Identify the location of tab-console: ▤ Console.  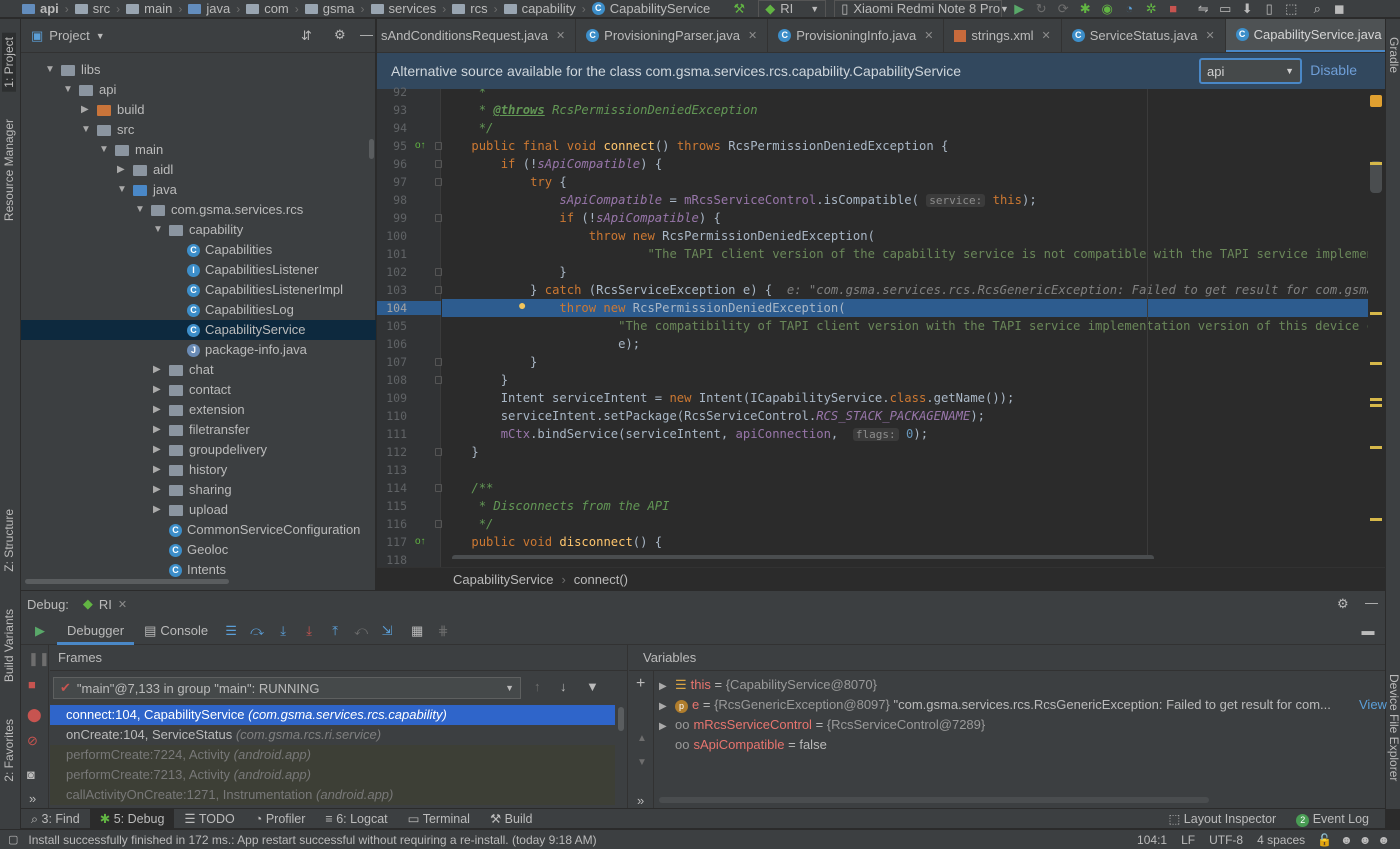
(176, 631).